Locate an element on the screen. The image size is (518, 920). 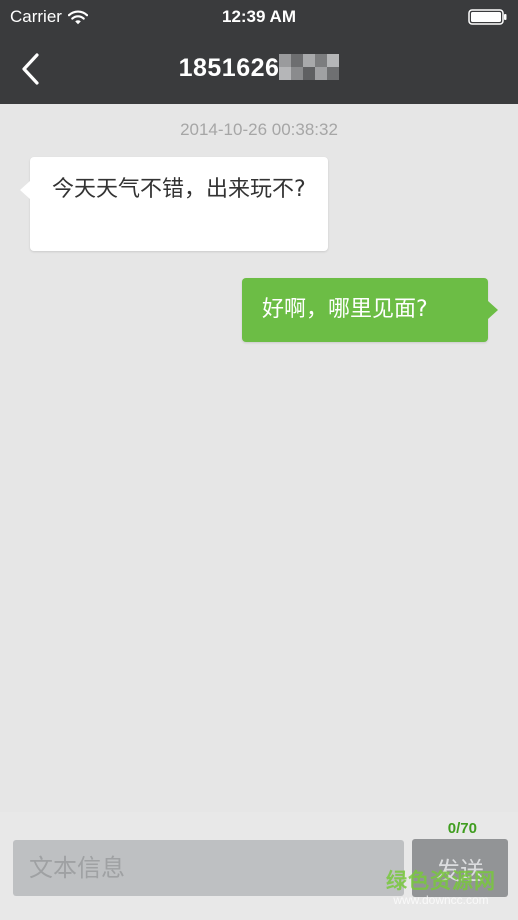
page-title: 1851626 is located at coordinates (259, 68).